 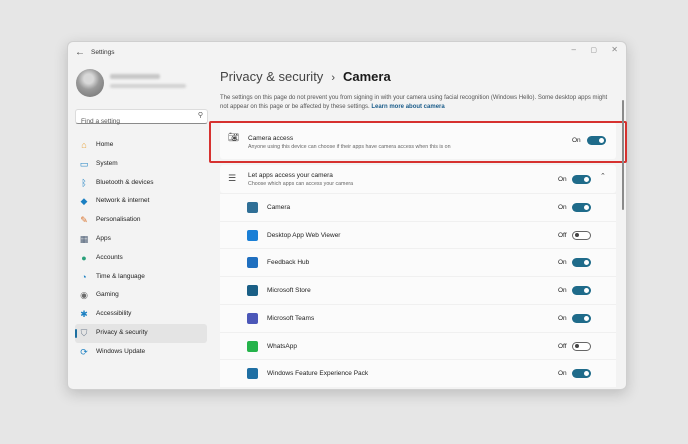 What do you see at coordinates (200, 115) in the screenshot?
I see `search-icon: ⚲` at bounding box center [200, 115].